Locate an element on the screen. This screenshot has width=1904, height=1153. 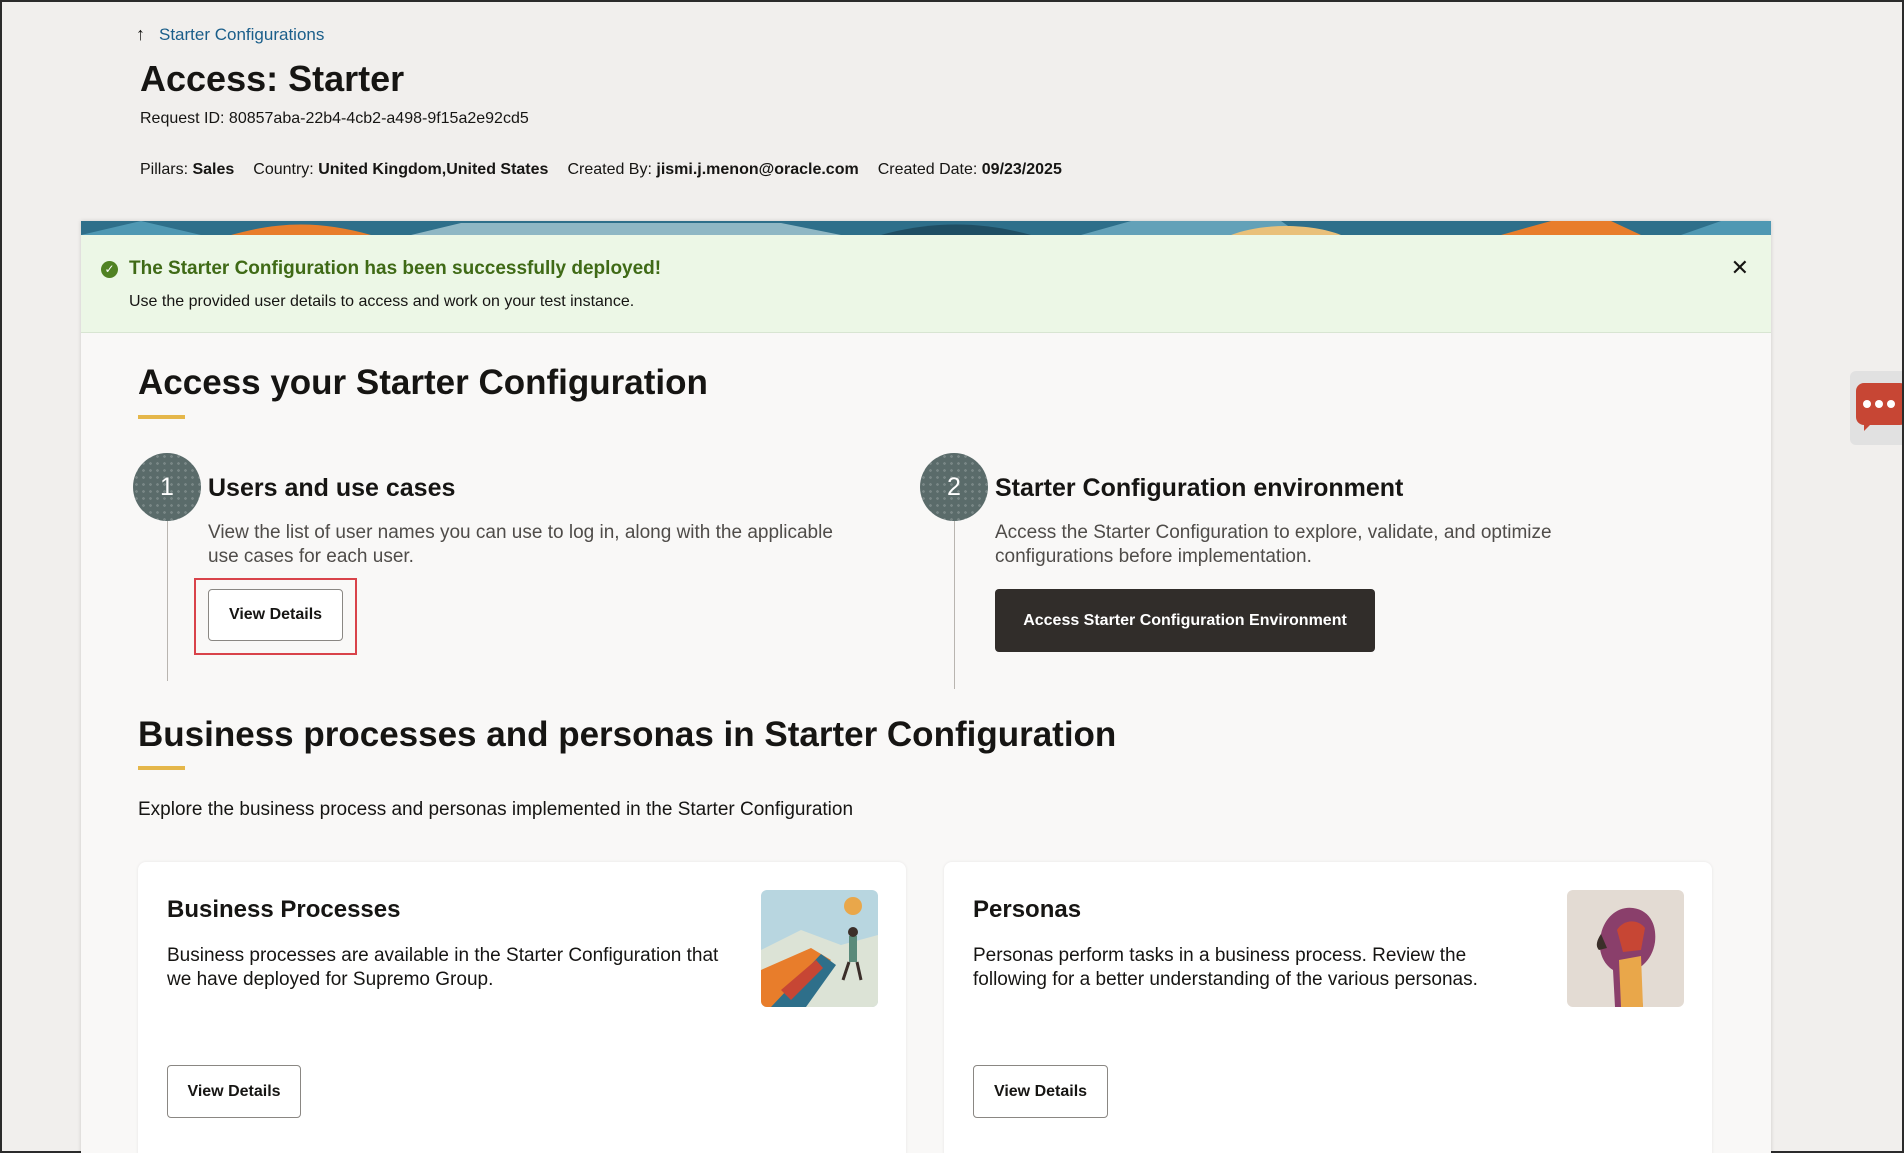
meta-created-by: Created By: jismi.j.menon@oracle.com is located at coordinates (713, 169).